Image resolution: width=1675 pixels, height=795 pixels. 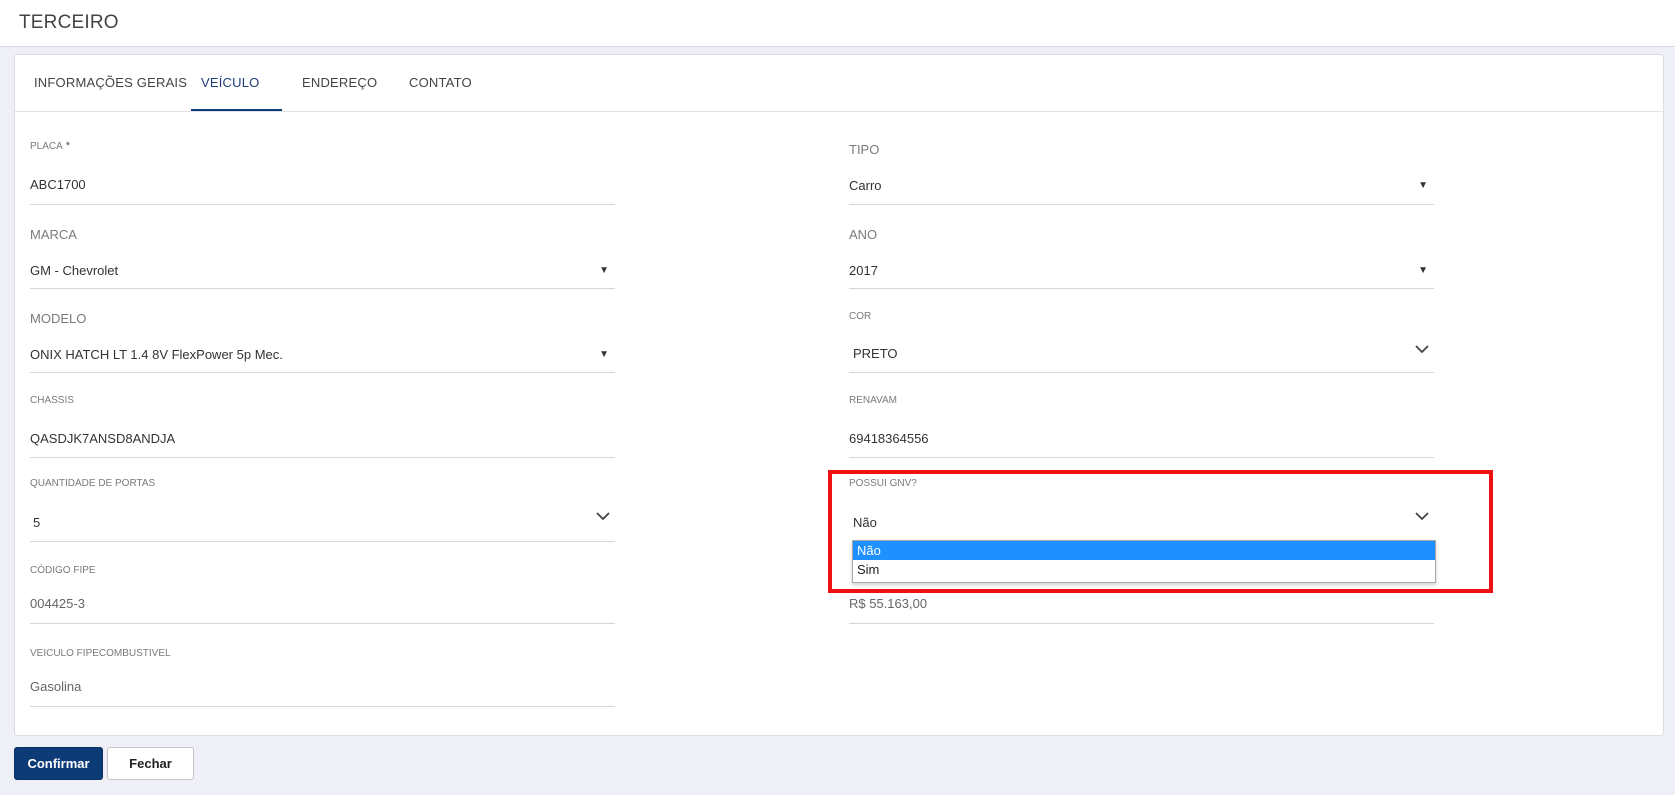 What do you see at coordinates (1141, 457) in the screenshot?
I see `renavam-underline` at bounding box center [1141, 457].